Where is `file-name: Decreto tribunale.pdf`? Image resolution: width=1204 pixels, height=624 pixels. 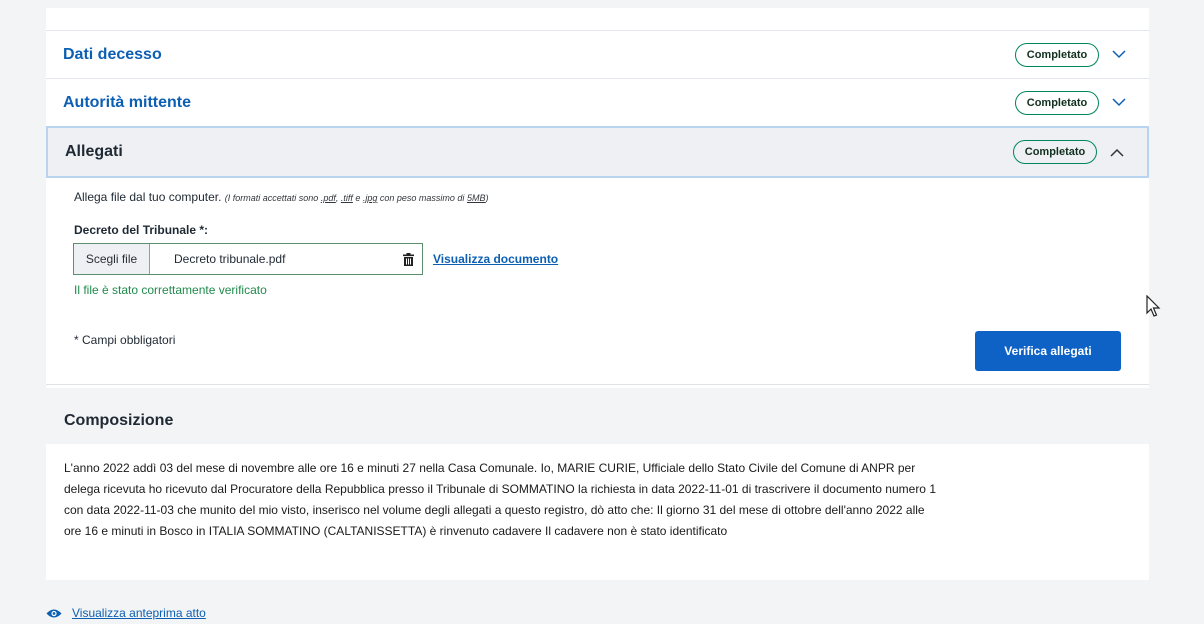 file-name: Decreto tribunale.pdf is located at coordinates (230, 259).